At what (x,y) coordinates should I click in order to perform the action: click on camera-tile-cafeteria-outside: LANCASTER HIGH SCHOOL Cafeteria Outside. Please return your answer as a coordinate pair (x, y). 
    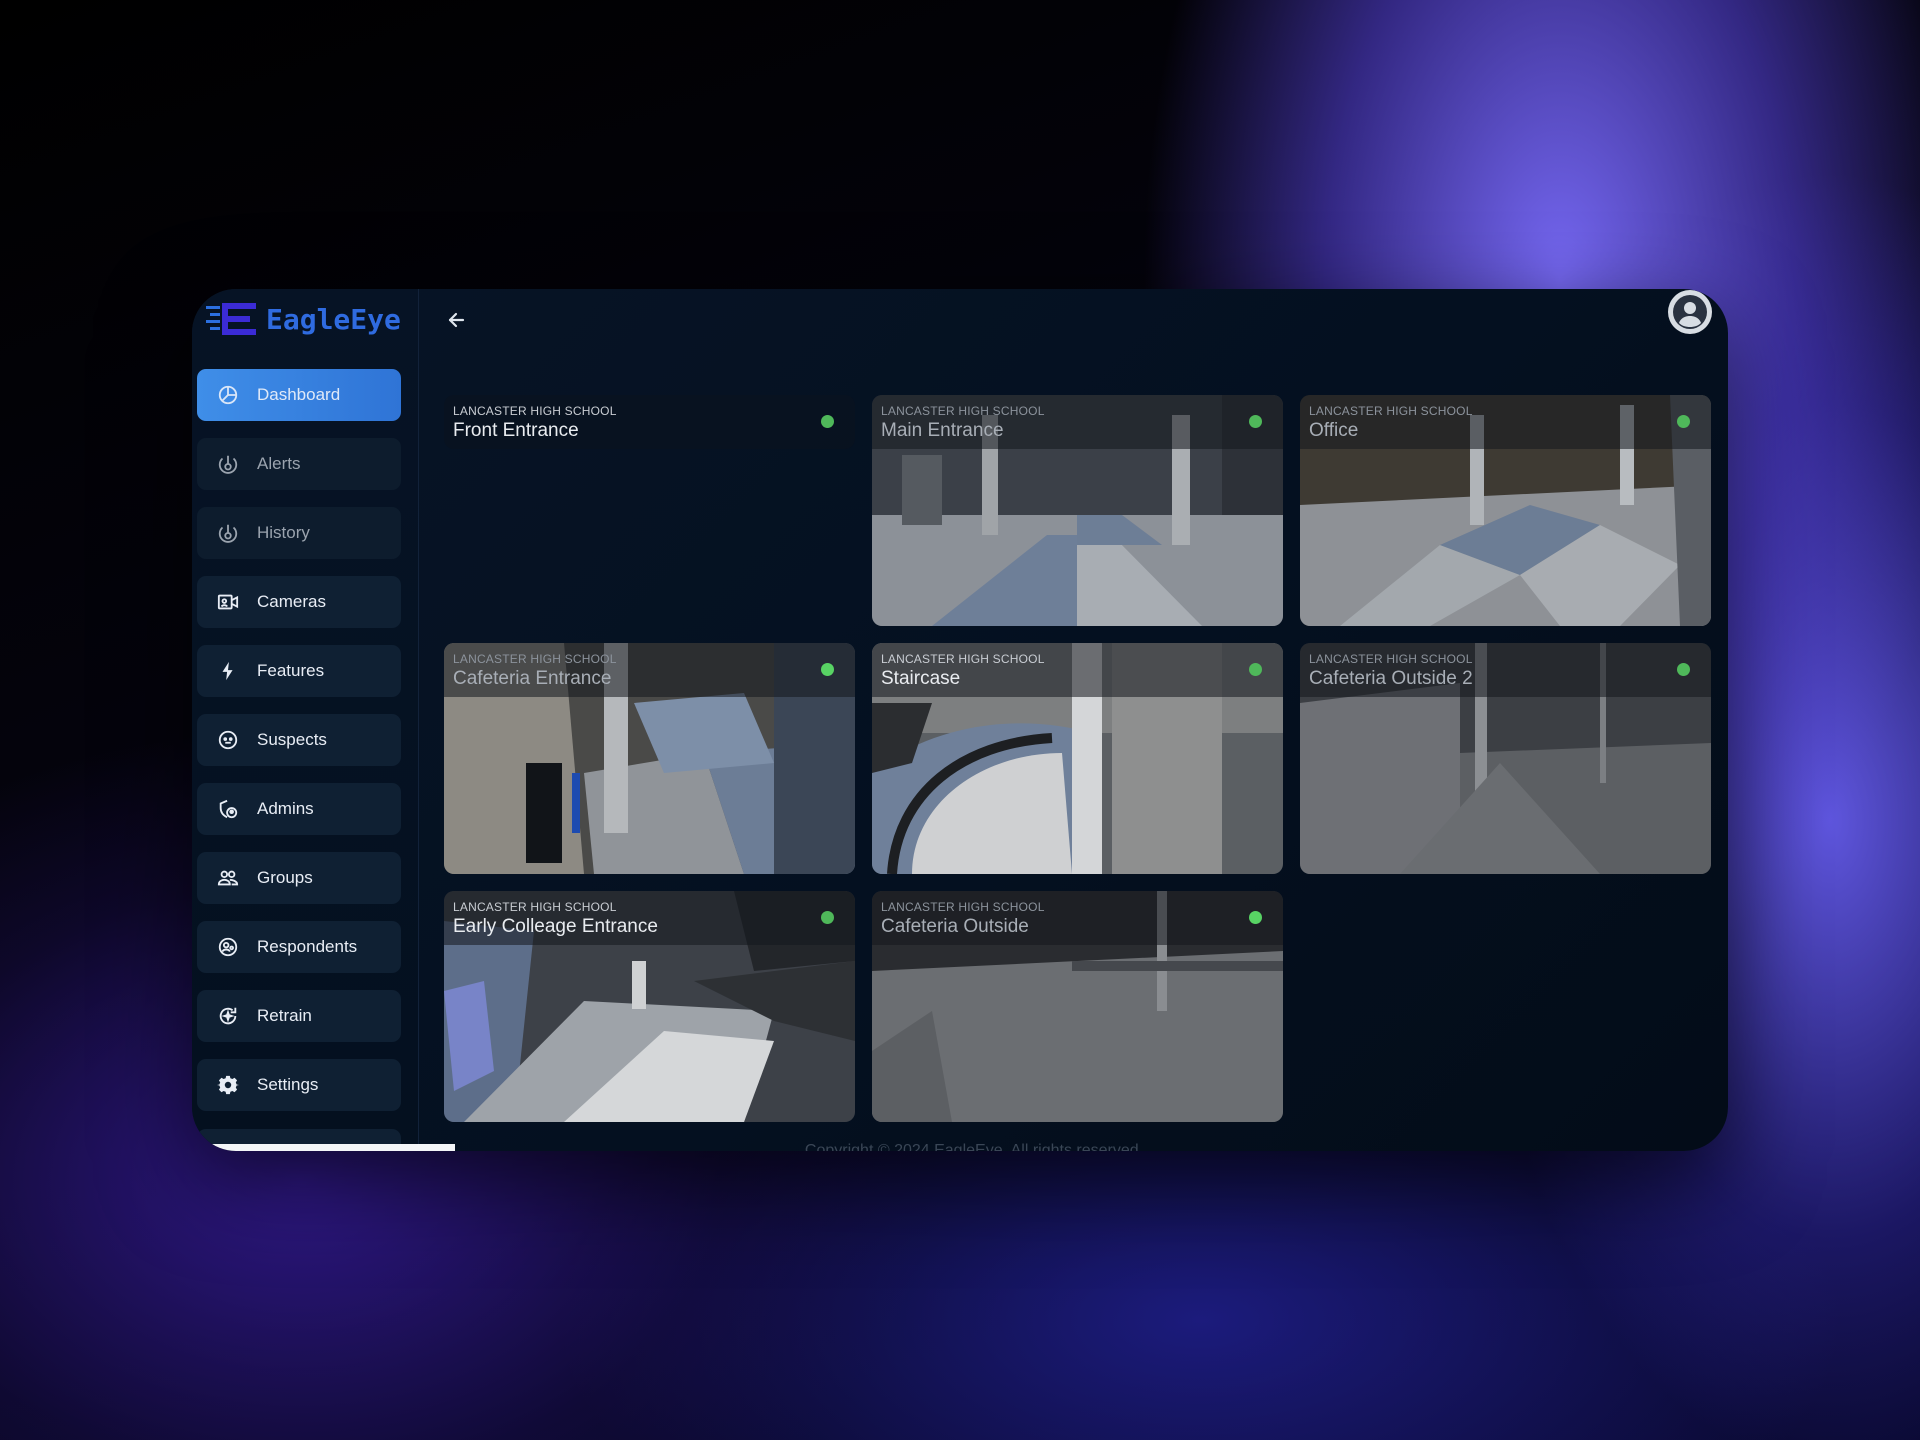
    Looking at the image, I should click on (1077, 1006).